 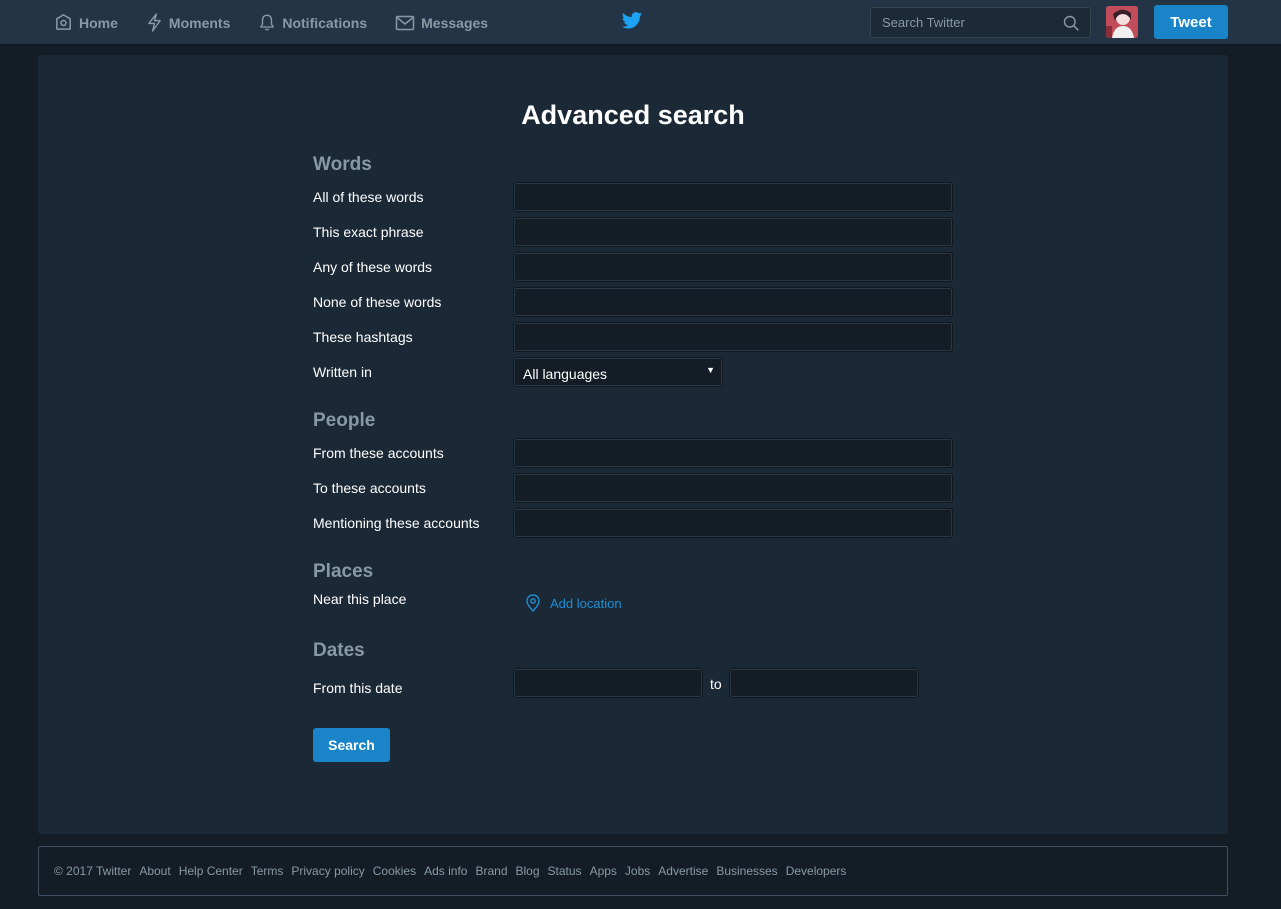 What do you see at coordinates (405, 22) in the screenshot?
I see `envelope-icon` at bounding box center [405, 22].